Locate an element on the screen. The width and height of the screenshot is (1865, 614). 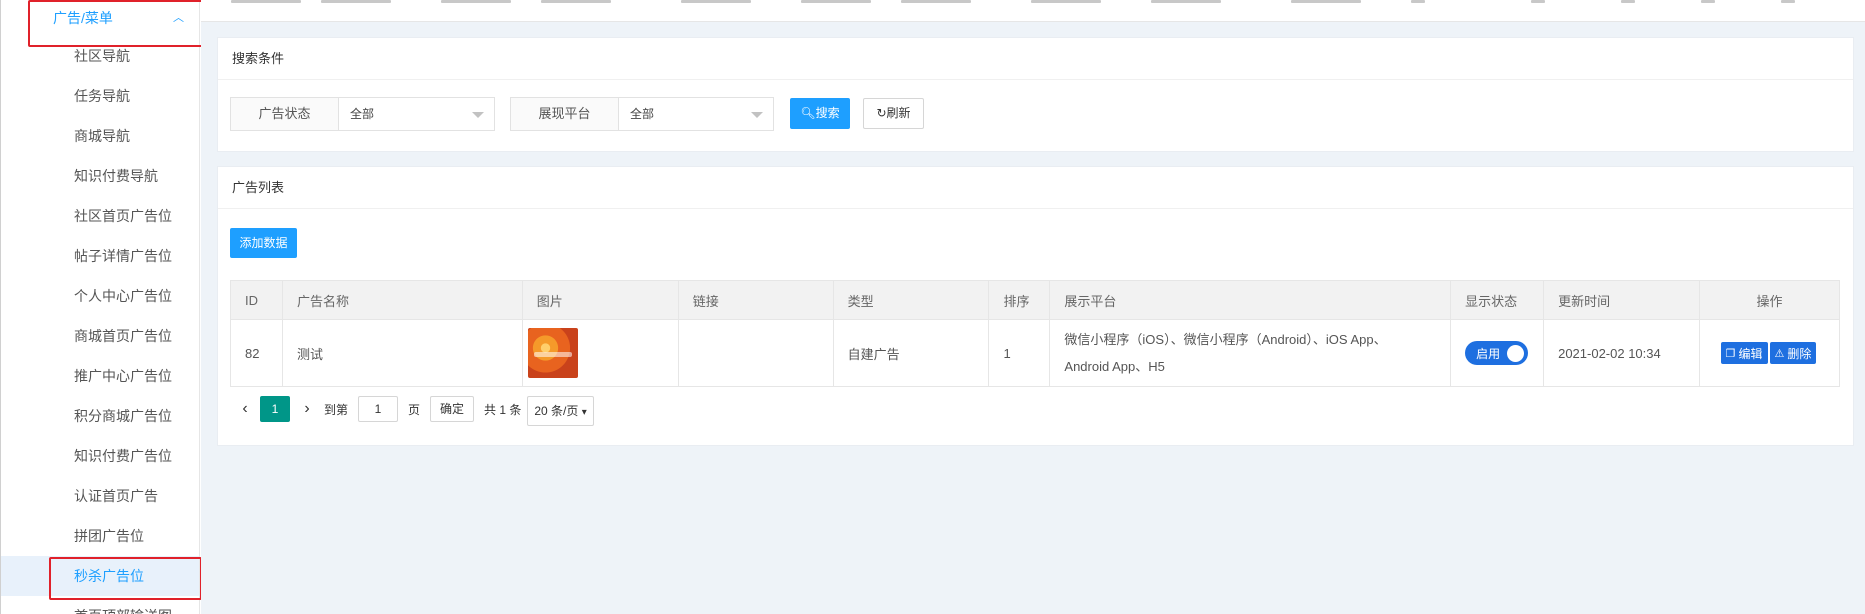
filter-ad-status-label: 广告状态 is located at coordinates (285, 114).